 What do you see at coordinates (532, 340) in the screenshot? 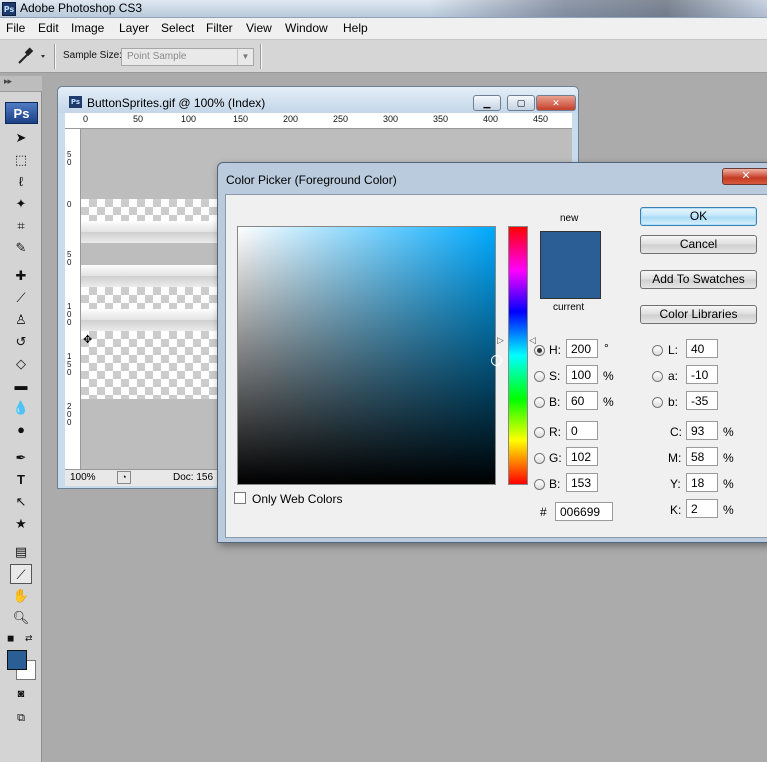
I see `hue-slider-right-arrow-icon: ◁` at bounding box center [532, 340].